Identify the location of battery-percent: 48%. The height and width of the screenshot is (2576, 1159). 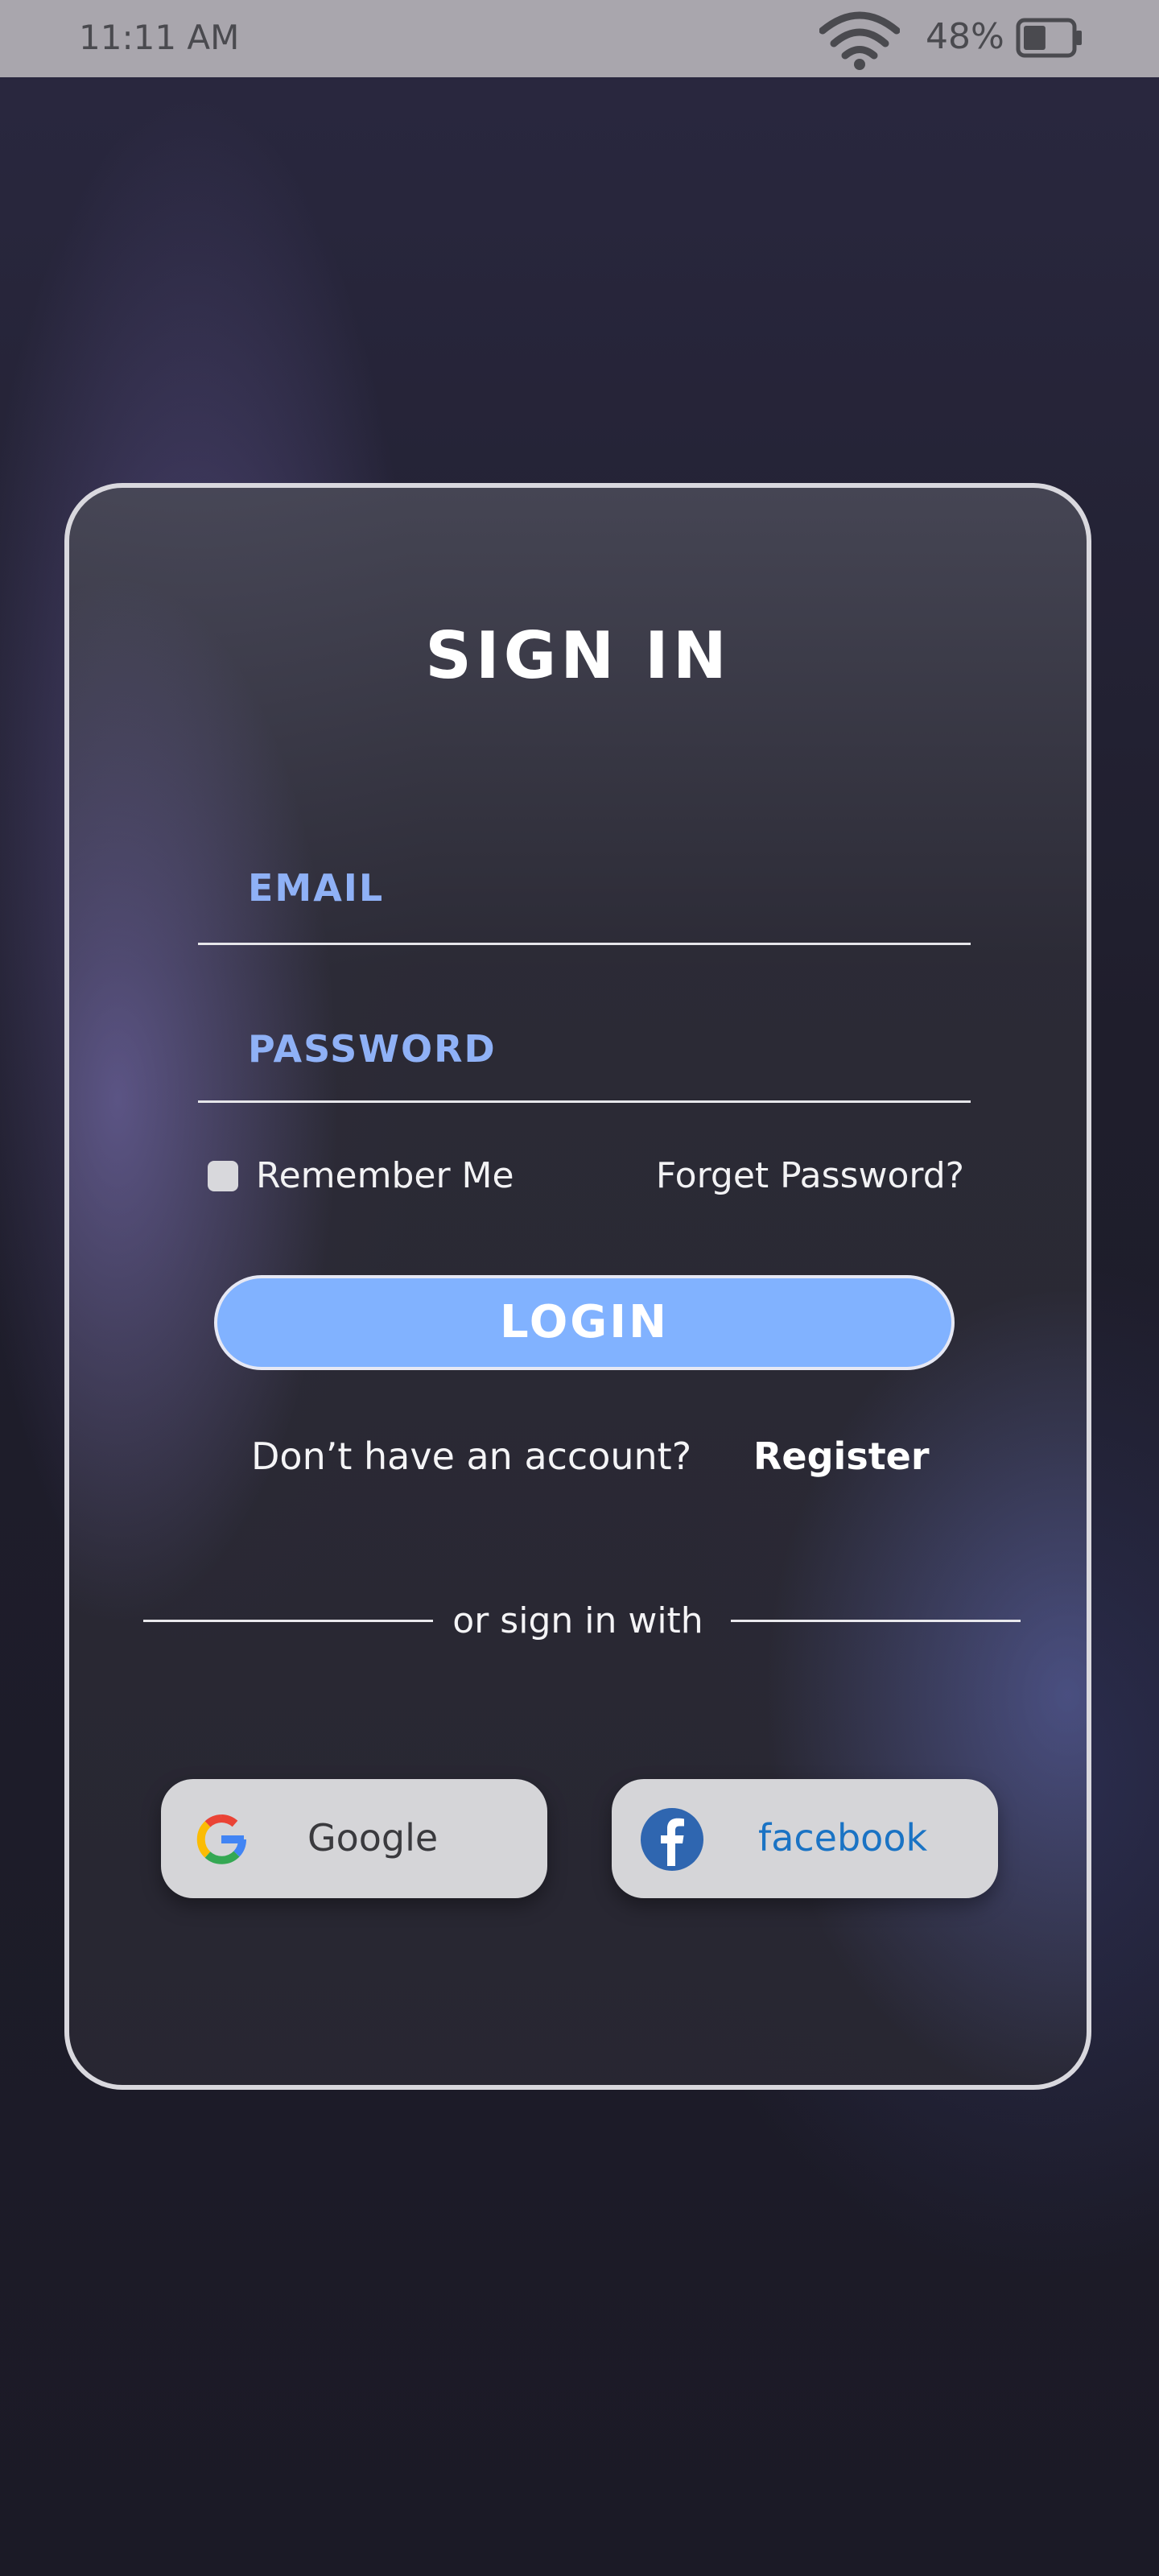
(965, 36).